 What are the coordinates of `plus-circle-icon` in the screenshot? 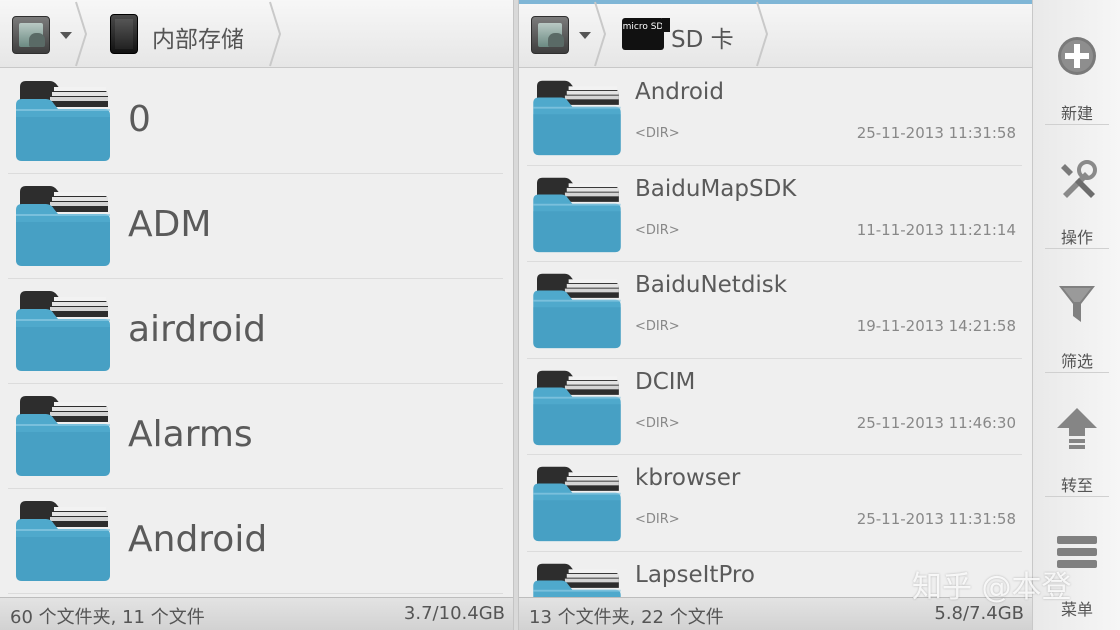 It's located at (1077, 56).